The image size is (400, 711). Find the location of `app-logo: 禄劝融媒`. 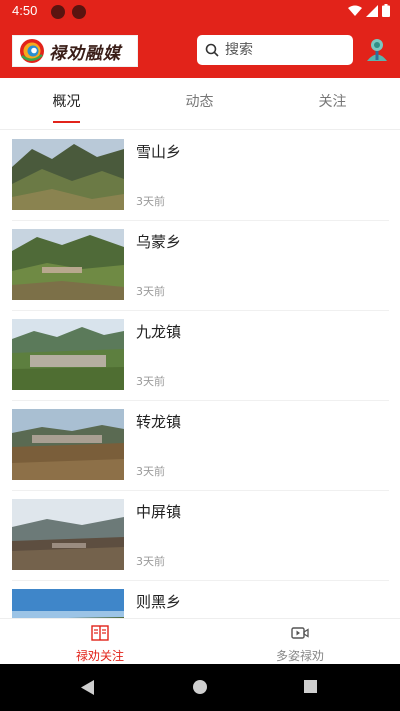

app-logo: 禄劝融媒 is located at coordinates (75, 51).